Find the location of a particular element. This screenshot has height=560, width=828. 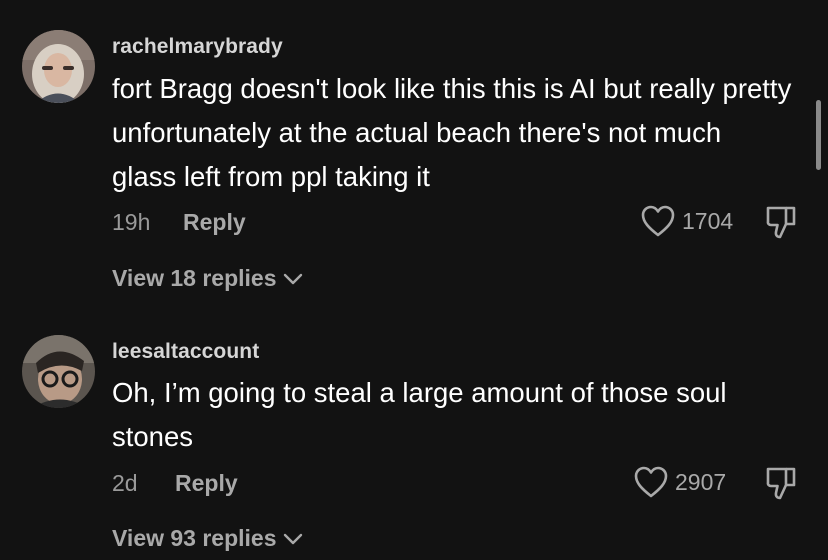

view-replies-label: View 18 replies is located at coordinates (194, 278).